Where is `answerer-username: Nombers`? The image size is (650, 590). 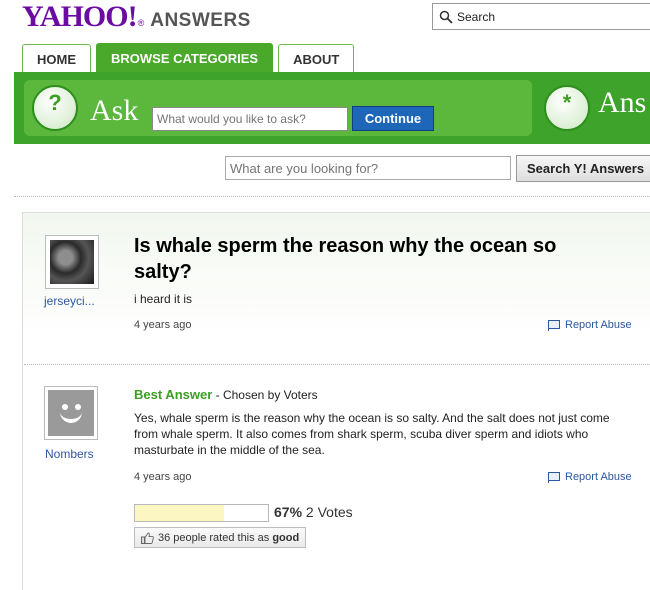 answerer-username: Nombers is located at coordinates (69, 454).